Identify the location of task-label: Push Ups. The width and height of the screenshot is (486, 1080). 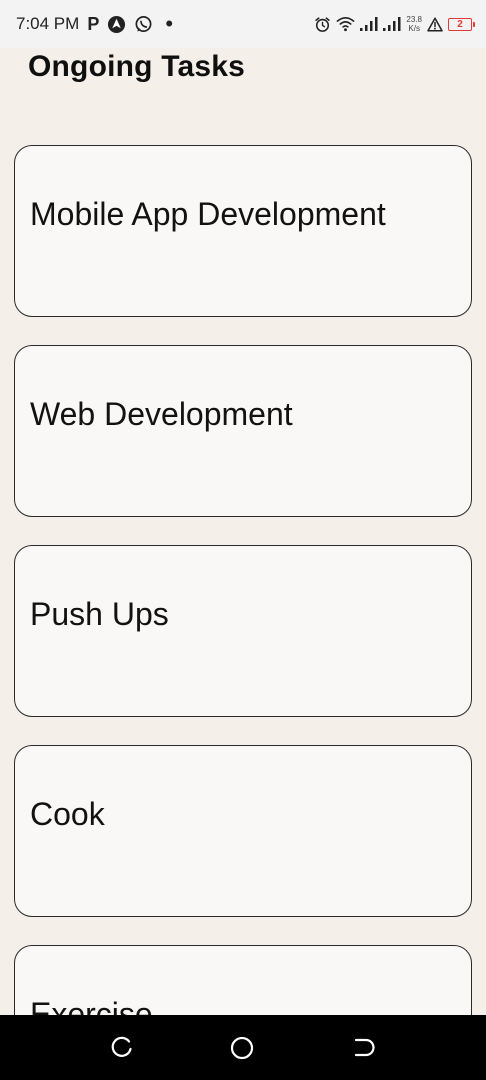
(99, 614).